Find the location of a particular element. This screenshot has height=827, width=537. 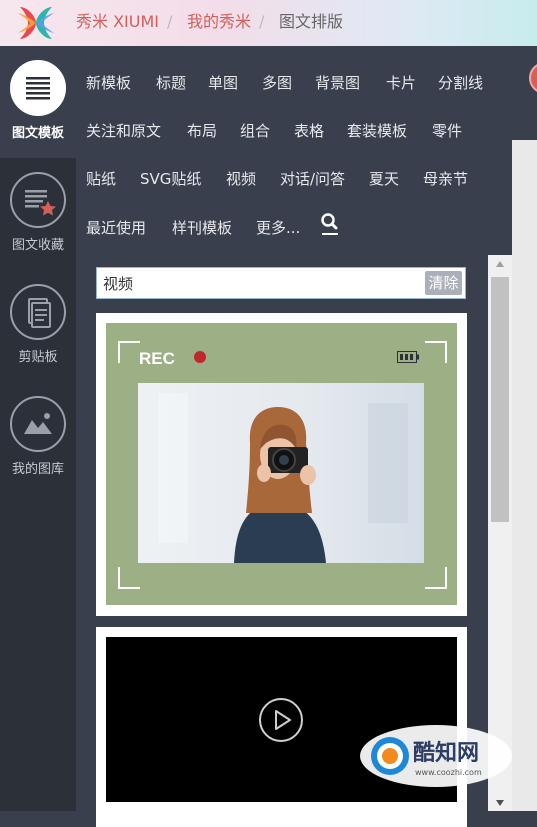

nav-item-clipboard: 剪贴板 is located at coordinates (38, 324).